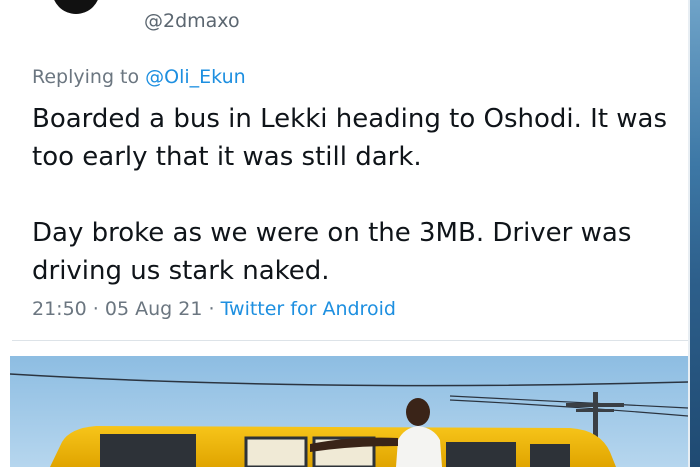  Describe the element at coordinates (192, 21) in the screenshot. I see `user-handle: @2dmaxo` at that location.